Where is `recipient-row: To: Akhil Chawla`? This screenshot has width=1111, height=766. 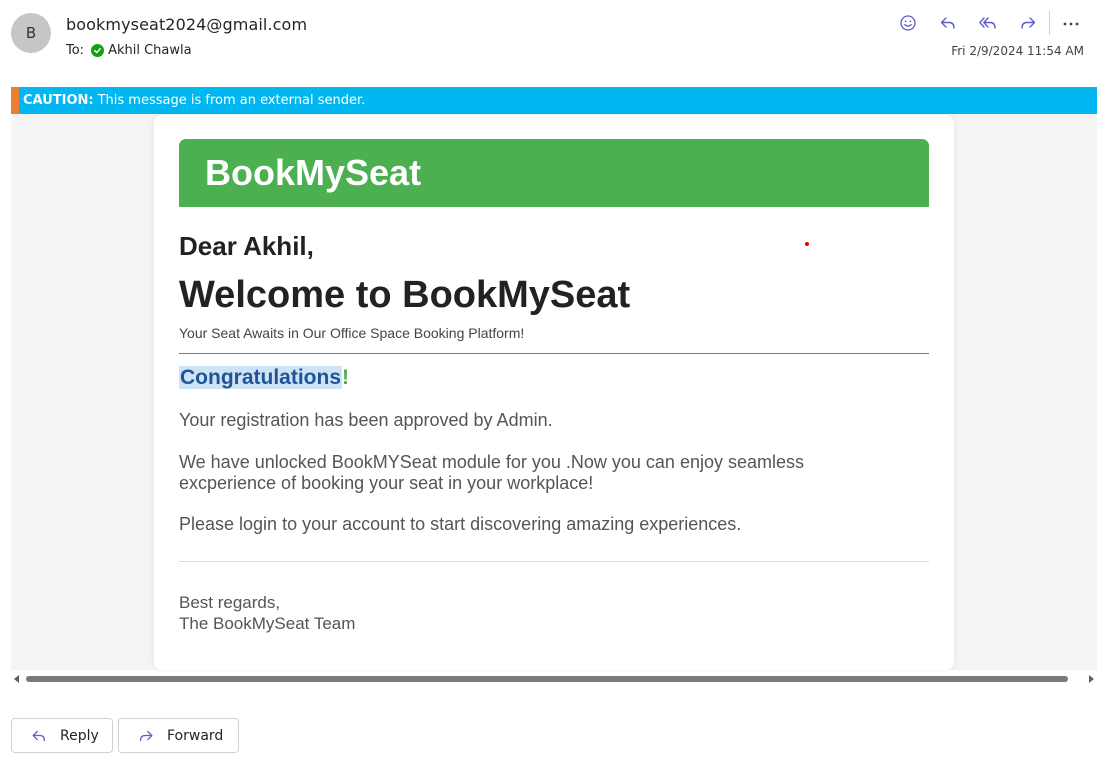
recipient-row: To: Akhil Chawla is located at coordinates (129, 50).